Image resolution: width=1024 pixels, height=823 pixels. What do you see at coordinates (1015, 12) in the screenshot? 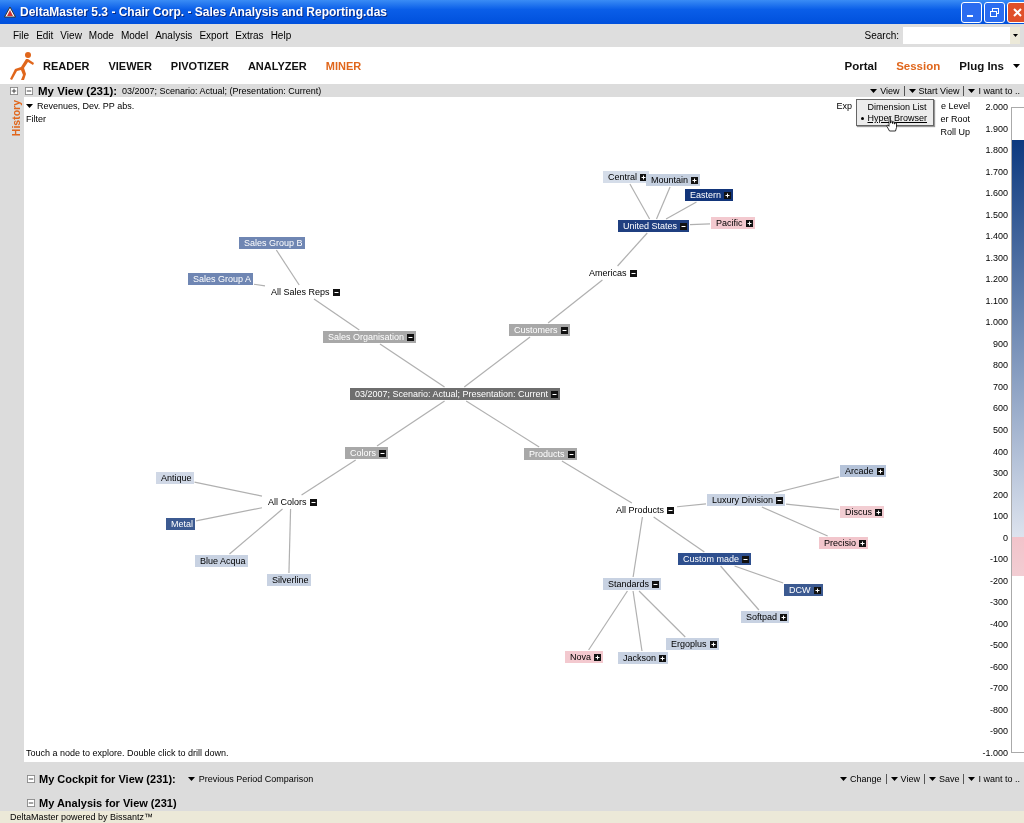
I see `close-button` at bounding box center [1015, 12].